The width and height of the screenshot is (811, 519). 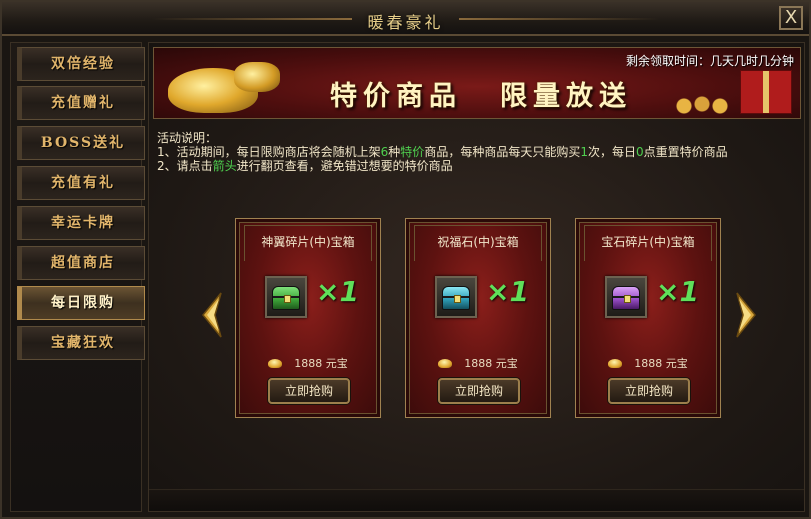 What do you see at coordinates (81, 263) in the screenshot?
I see `sidebar-item-value-shop: 超值商店` at bounding box center [81, 263].